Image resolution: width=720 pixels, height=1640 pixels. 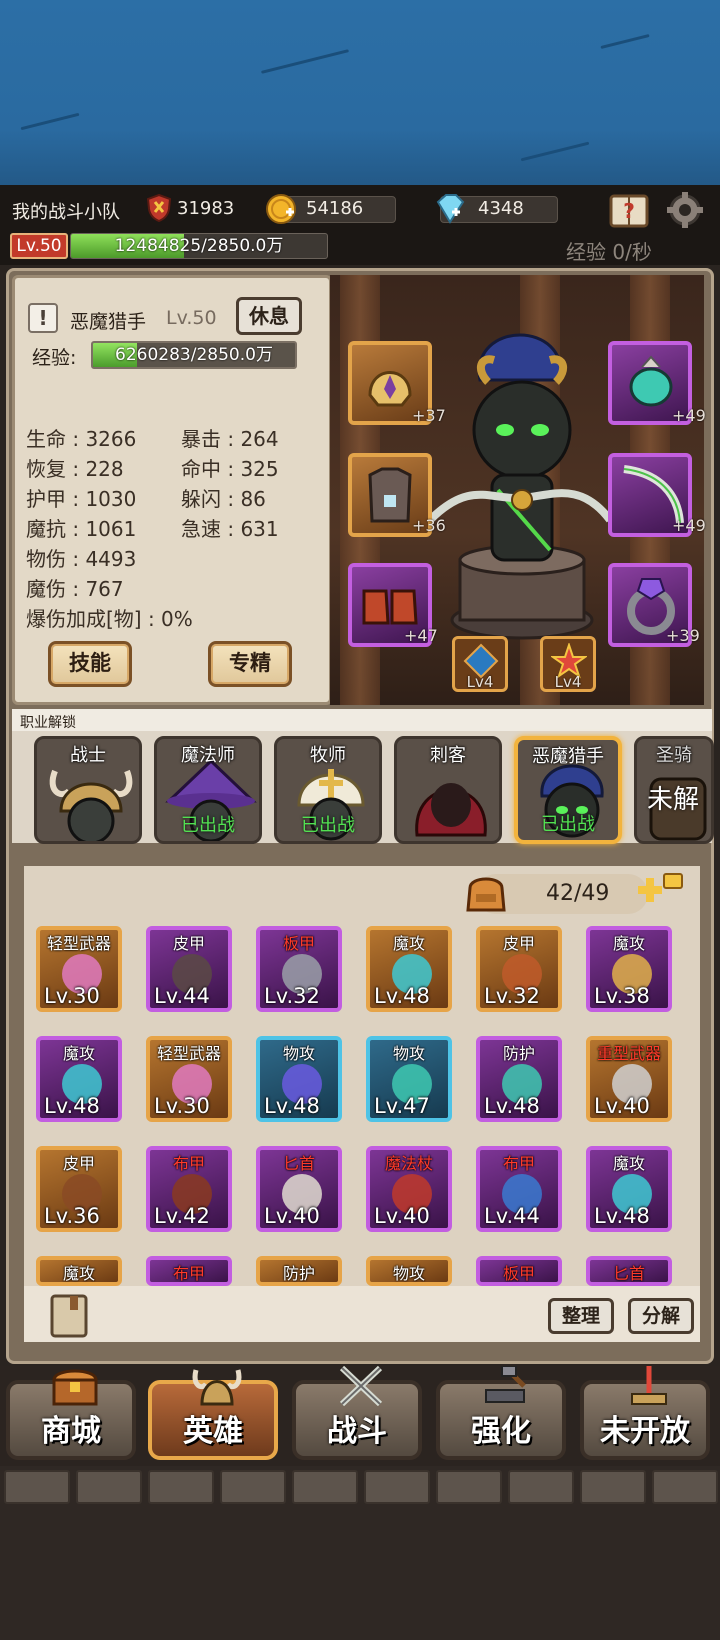 I want to click on sword-altar-icon, so click(x=649, y=1385).